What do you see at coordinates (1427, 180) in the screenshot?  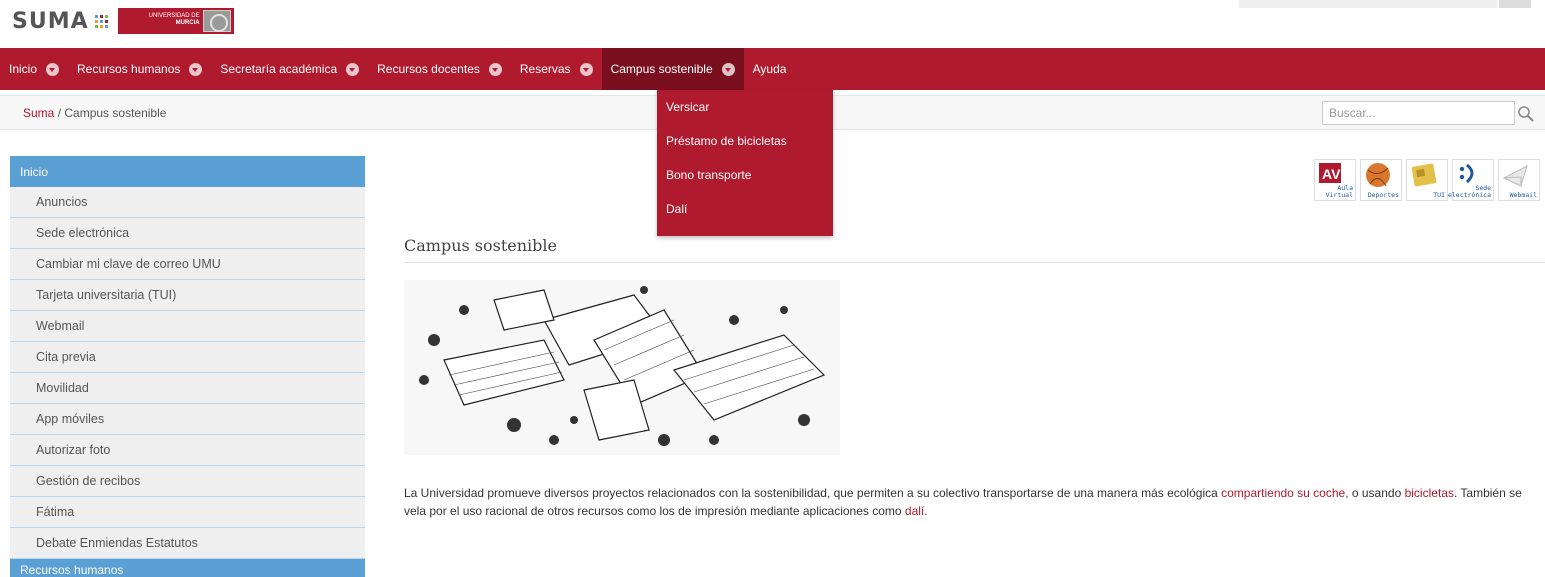 I see `quicklink-tui: TUI` at bounding box center [1427, 180].